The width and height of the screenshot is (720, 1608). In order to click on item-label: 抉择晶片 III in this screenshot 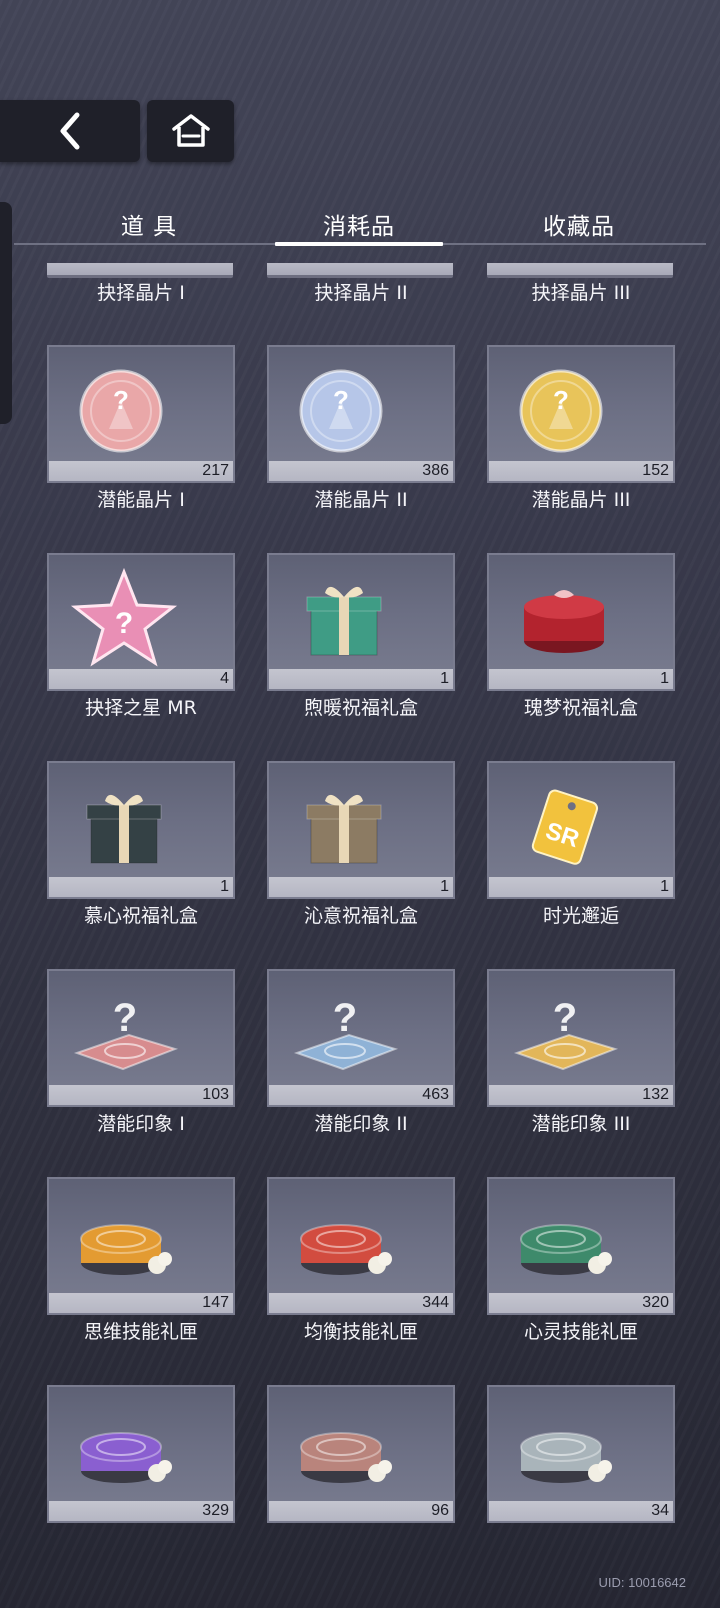, I will do `click(581, 293)`.